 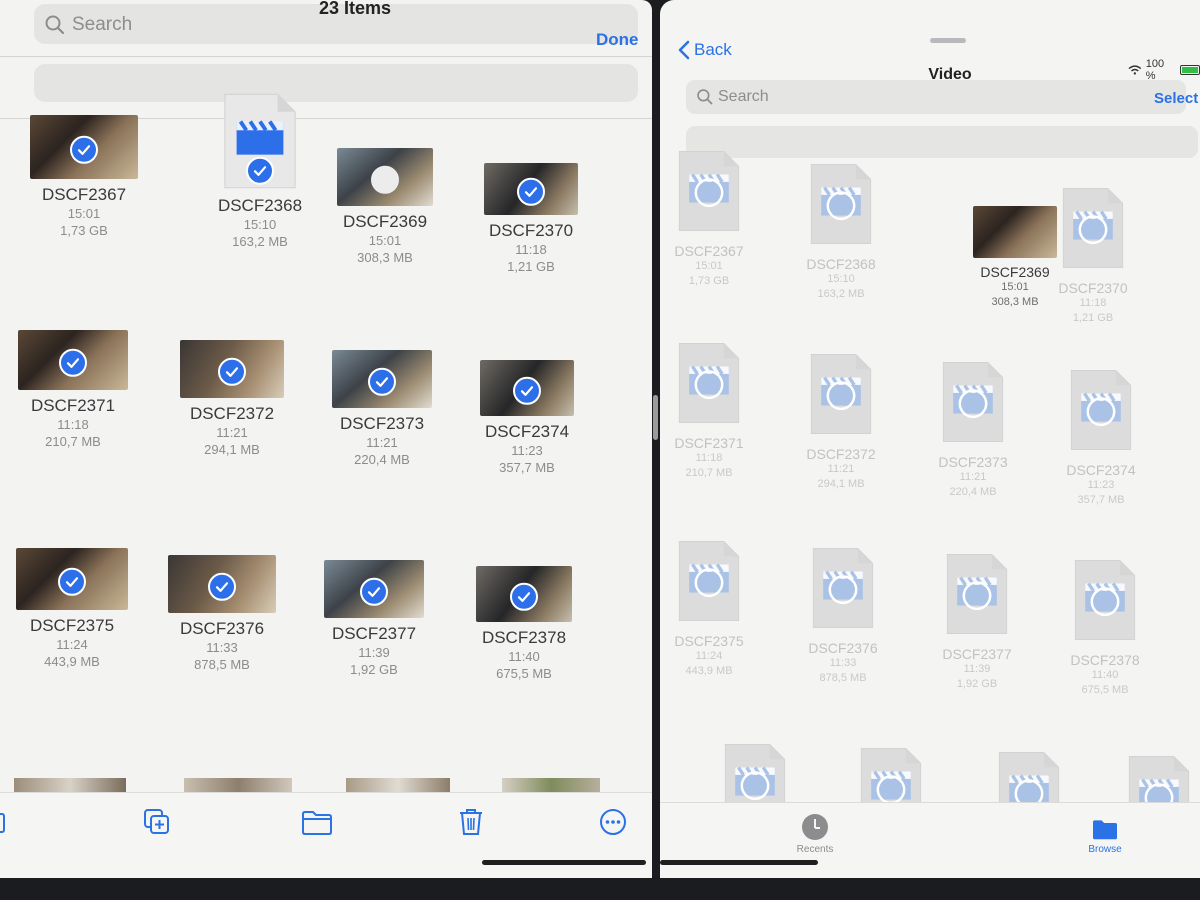 I want to click on file-time: 11:33, so click(x=222, y=647).